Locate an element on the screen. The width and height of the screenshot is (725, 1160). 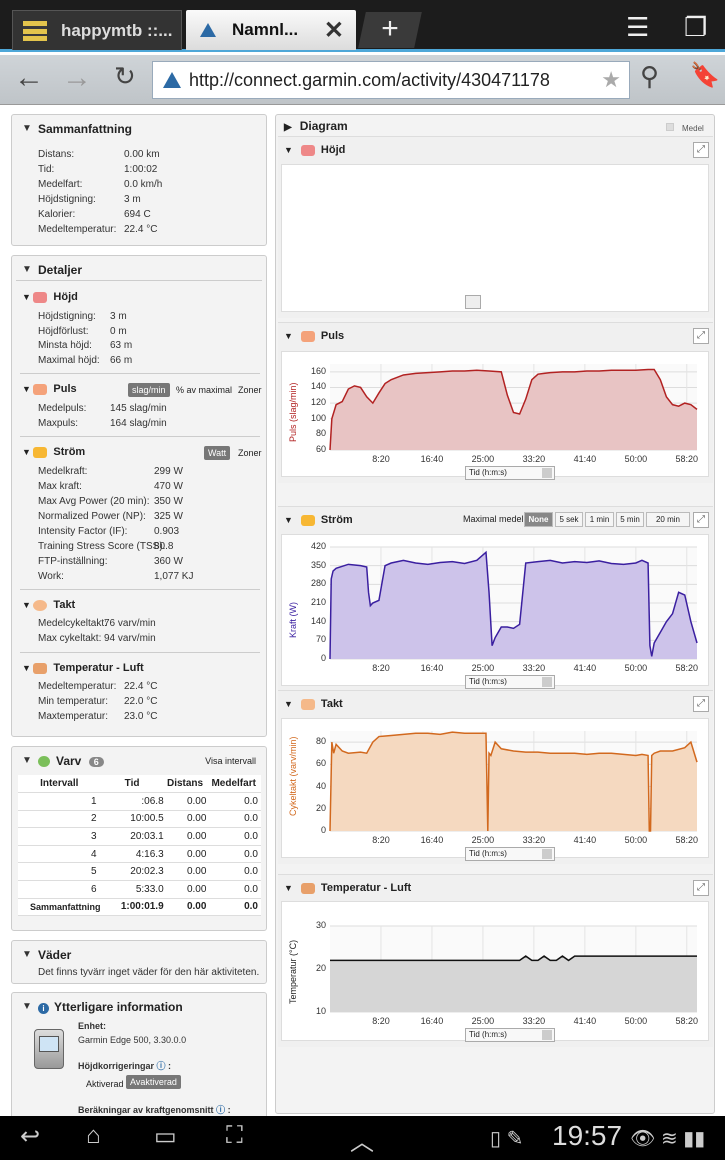
chart-title: ▼ Höjd is located at coordinates (314, 150).